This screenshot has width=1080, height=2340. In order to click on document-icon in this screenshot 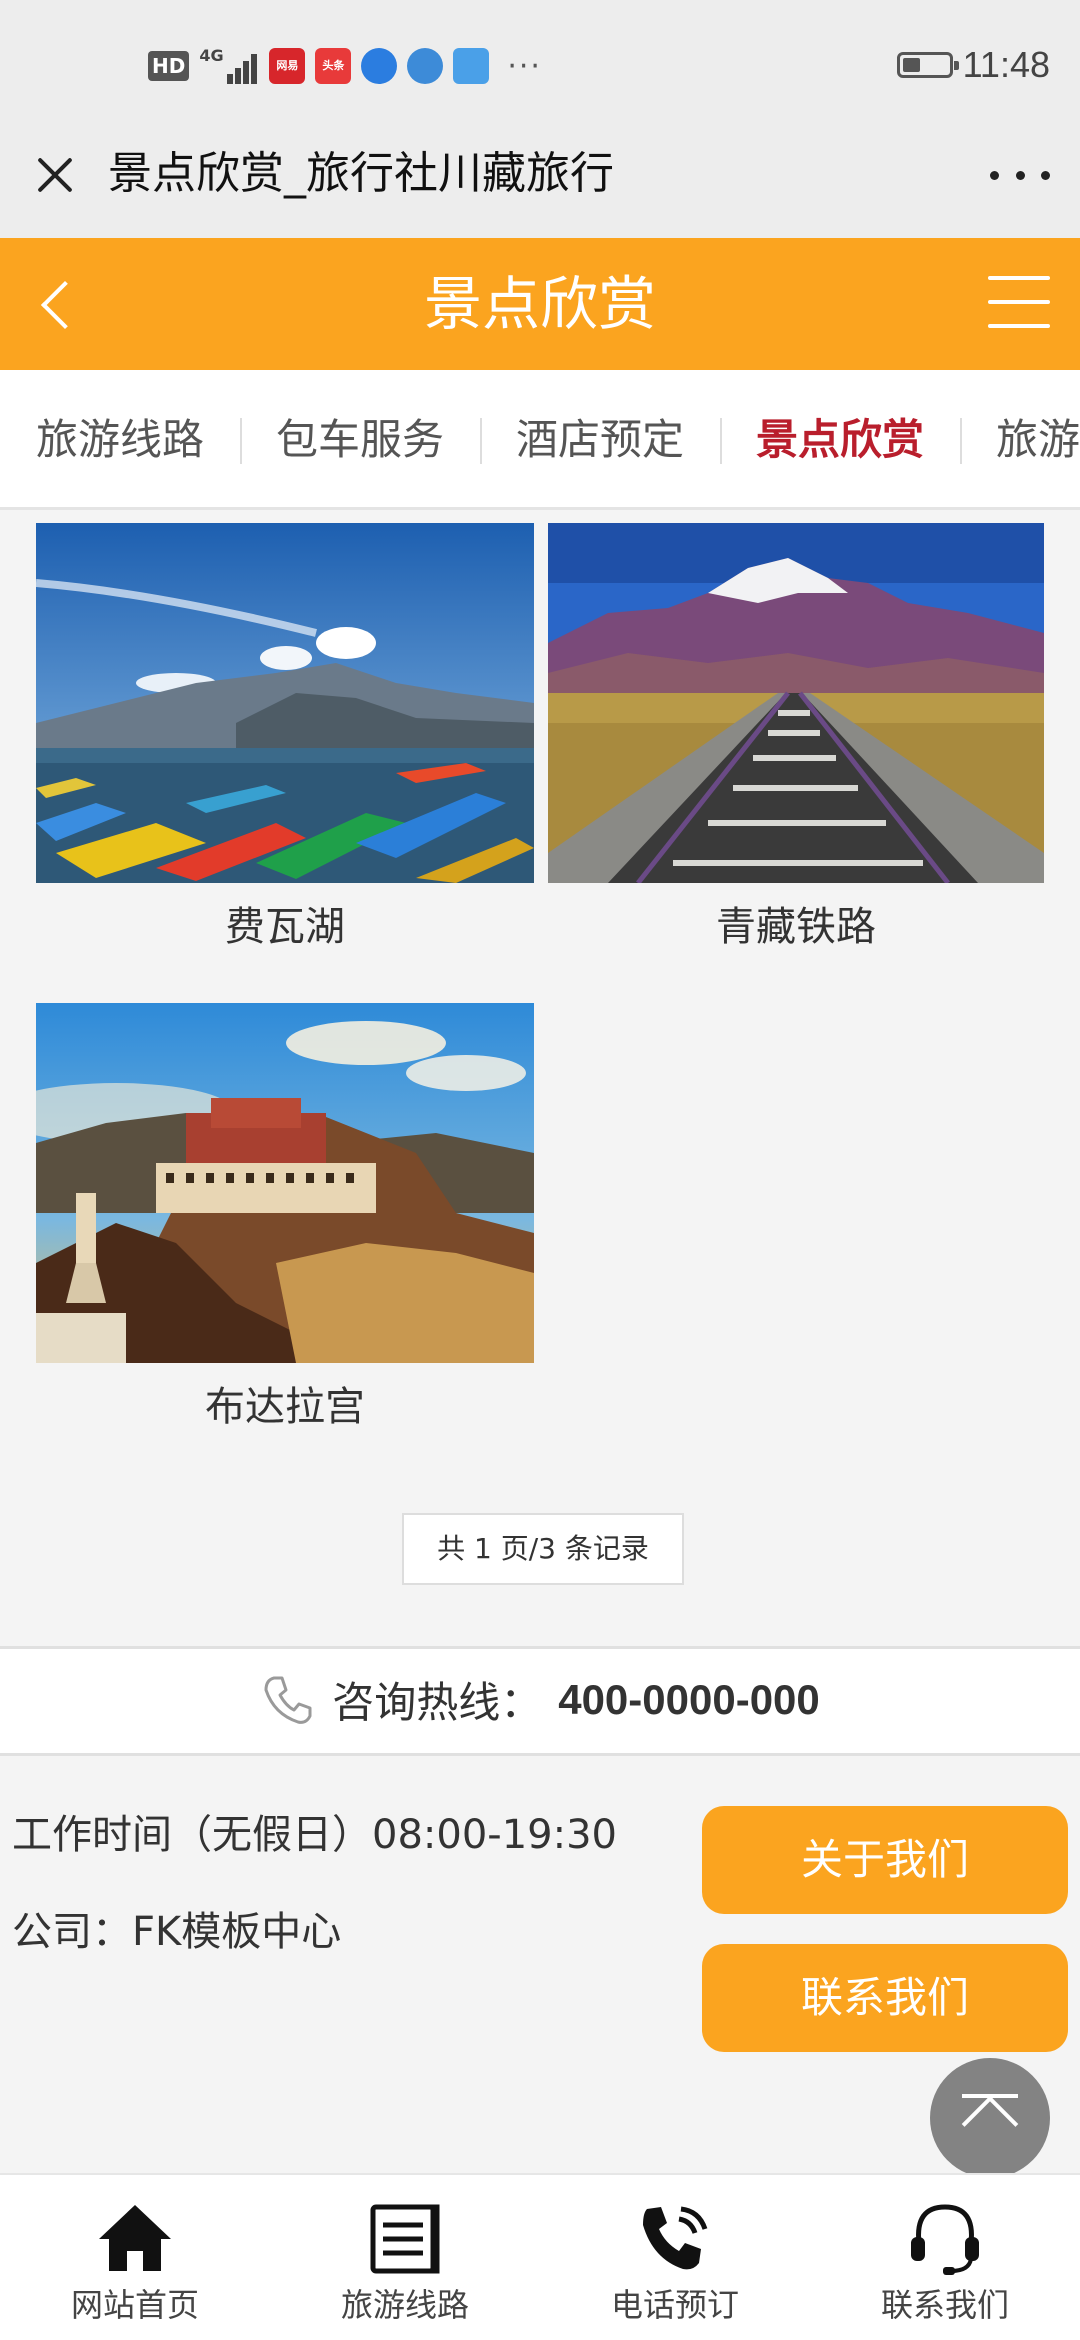, I will do `click(405, 2239)`.